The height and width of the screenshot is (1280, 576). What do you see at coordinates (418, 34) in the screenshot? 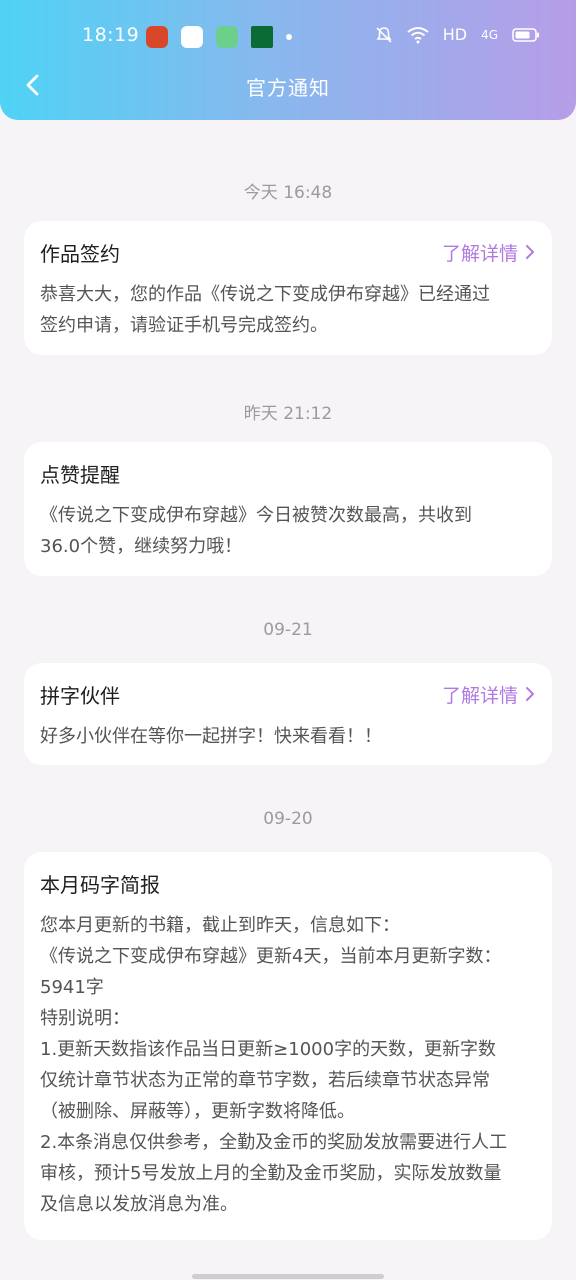
I see `wifi-icon` at bounding box center [418, 34].